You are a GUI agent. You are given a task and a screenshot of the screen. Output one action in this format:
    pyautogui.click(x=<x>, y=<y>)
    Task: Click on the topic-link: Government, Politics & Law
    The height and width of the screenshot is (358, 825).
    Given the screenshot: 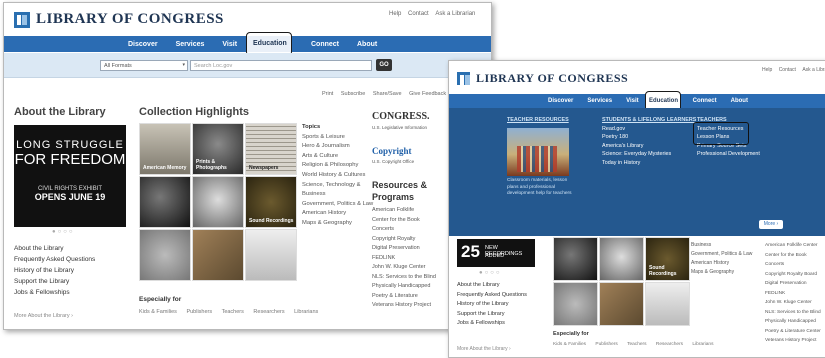 What is the action you would take?
    pyautogui.click(x=337, y=205)
    